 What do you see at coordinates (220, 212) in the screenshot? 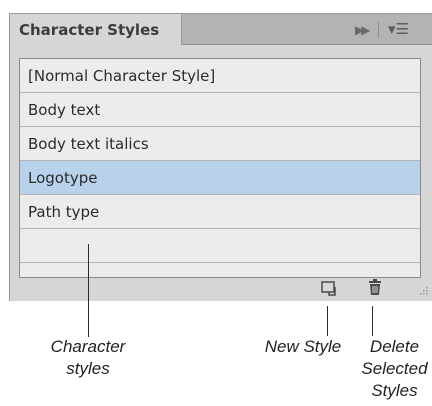
I see `list-item: Path type` at bounding box center [220, 212].